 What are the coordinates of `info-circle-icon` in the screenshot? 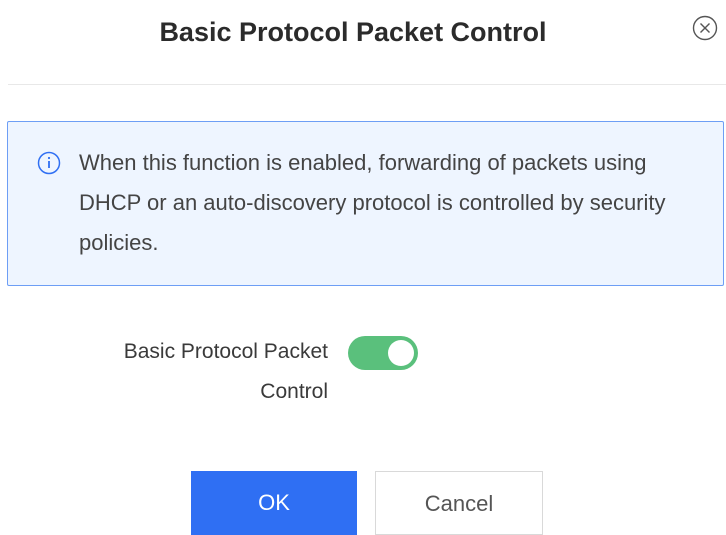 It's located at (49, 163).